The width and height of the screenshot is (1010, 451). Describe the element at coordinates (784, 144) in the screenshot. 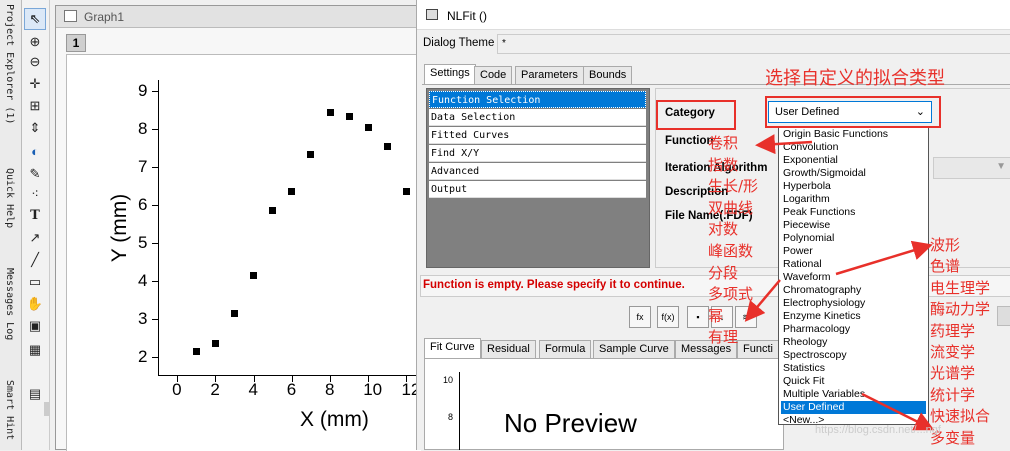

I see `arrow-to-origin-basic` at that location.